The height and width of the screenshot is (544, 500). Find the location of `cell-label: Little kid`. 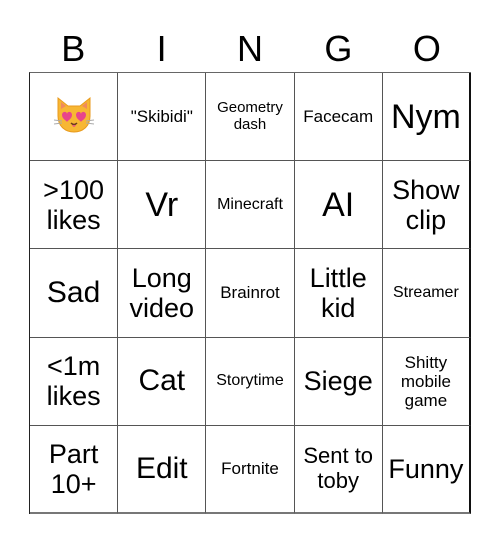

cell-label: Little kid is located at coordinates (338, 292).